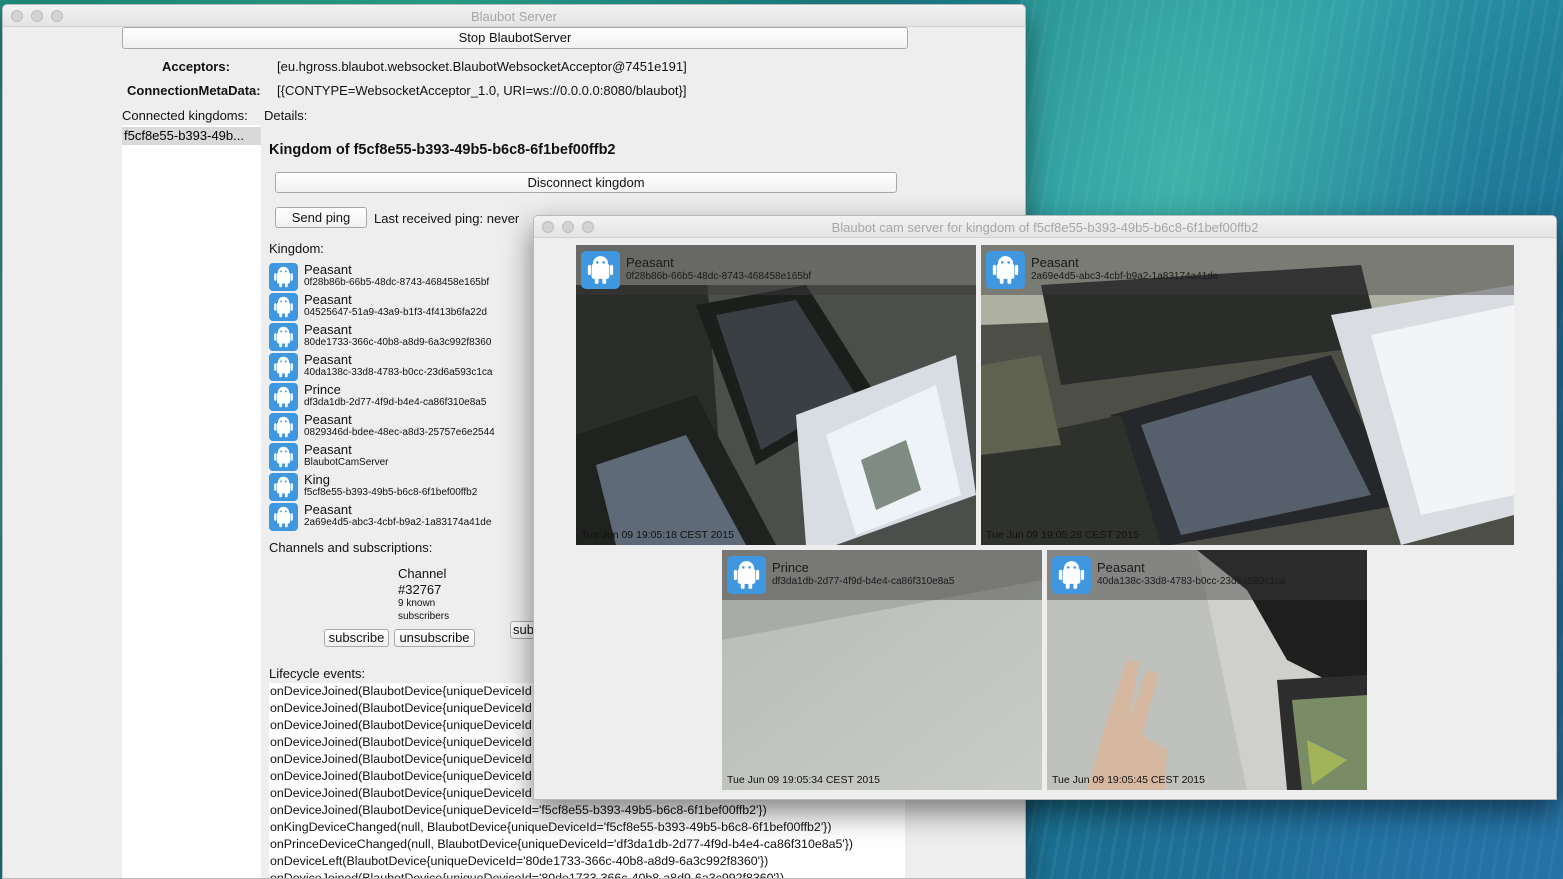 This screenshot has height=879, width=1563. Describe the element at coordinates (395, 402) in the screenshot. I see `member-uuid: df3da1db-2d77-4f9d-b4e4-ca86f310e8a5` at that location.